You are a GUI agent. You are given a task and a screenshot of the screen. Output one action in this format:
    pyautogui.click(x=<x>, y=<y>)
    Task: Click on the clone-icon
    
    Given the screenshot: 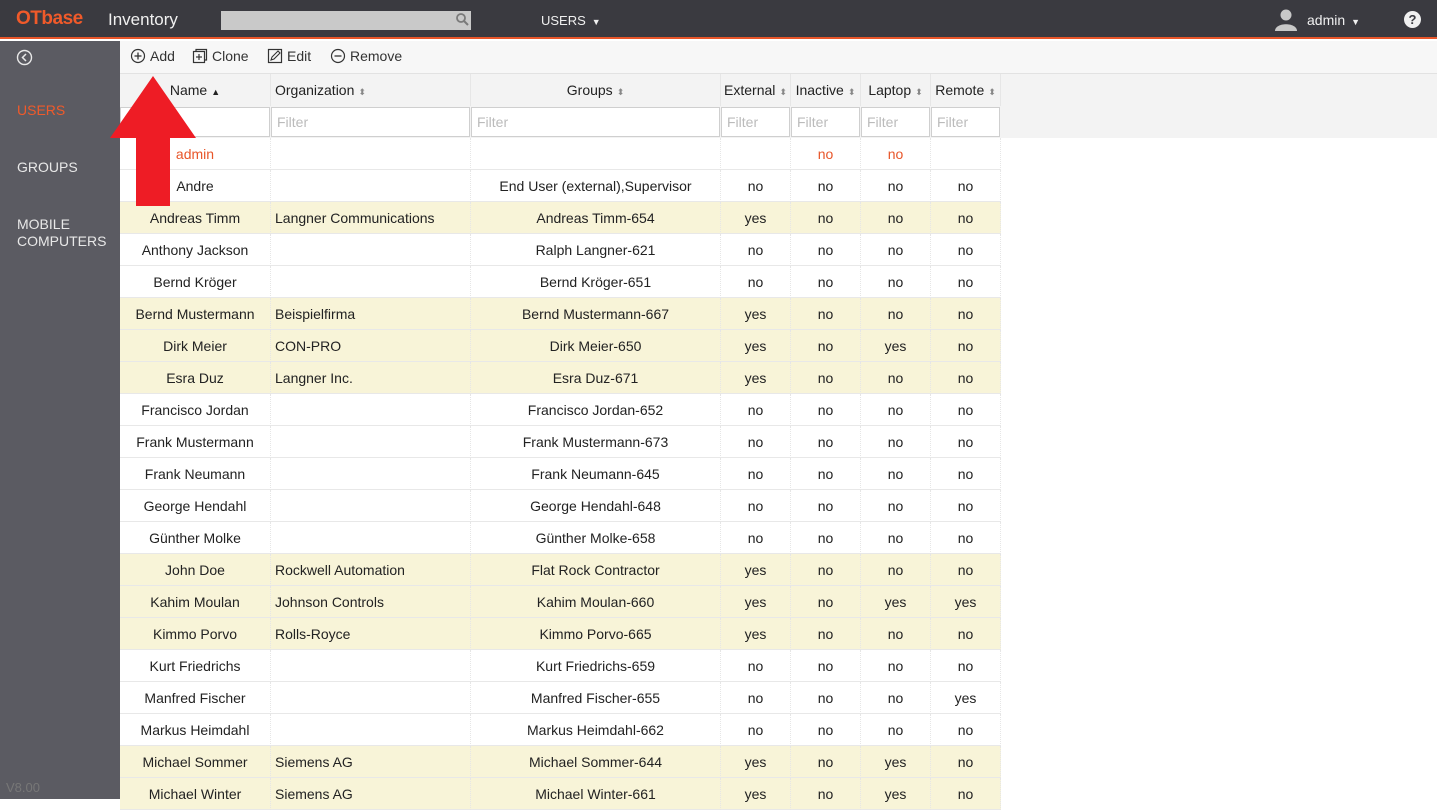 What is the action you would take?
    pyautogui.click(x=200, y=56)
    